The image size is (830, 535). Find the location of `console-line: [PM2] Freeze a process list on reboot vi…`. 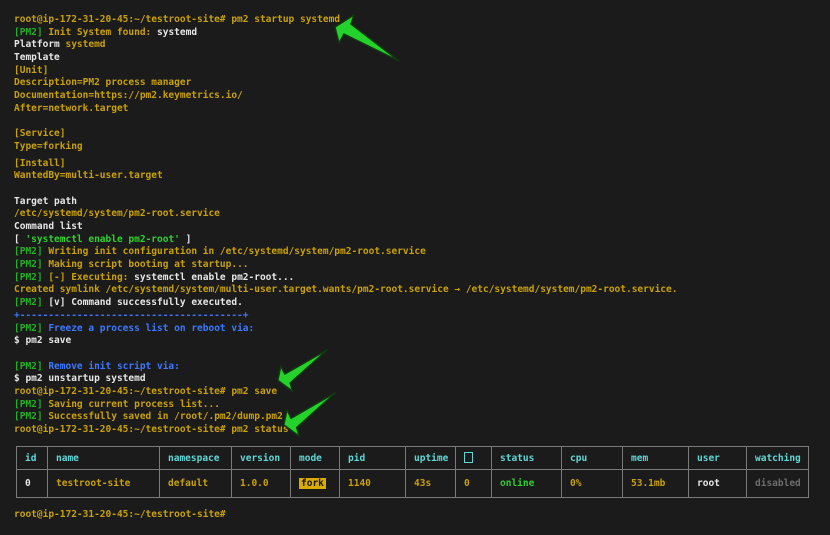

console-line: [PM2] Freeze a process list on reboot vi… is located at coordinates (345, 329).